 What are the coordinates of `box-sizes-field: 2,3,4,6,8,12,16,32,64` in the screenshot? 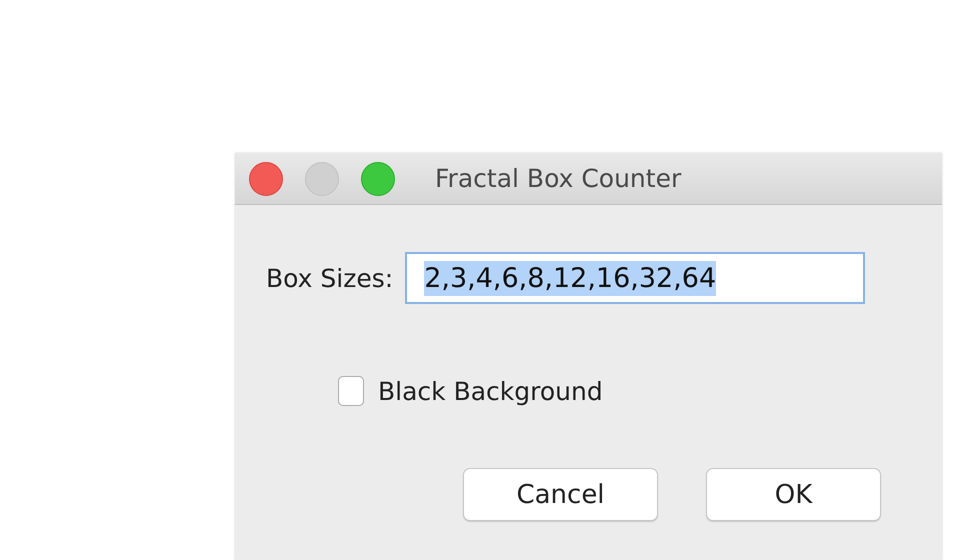 It's located at (635, 278).